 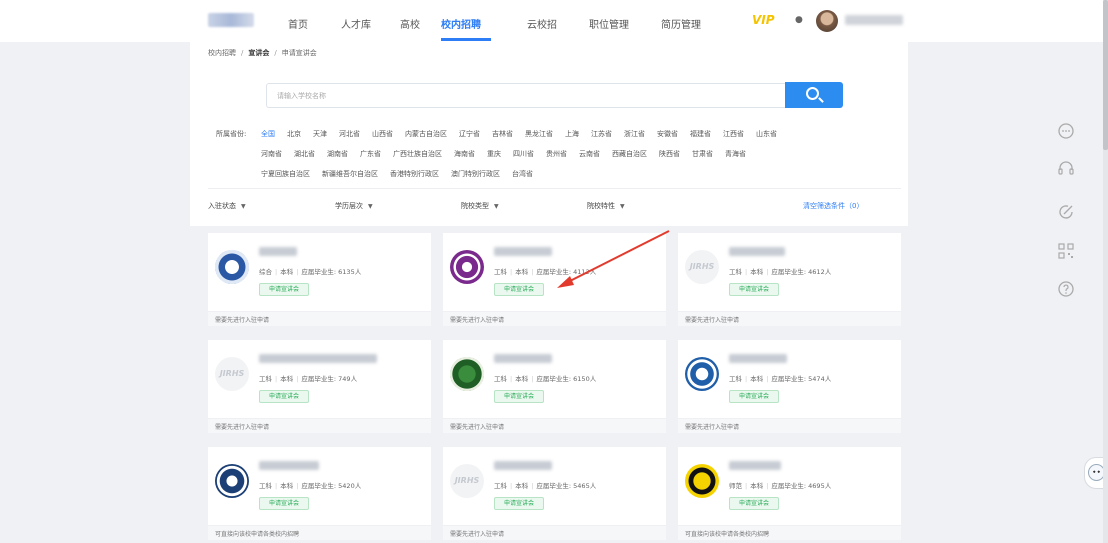 What do you see at coordinates (1066, 290) in the screenshot?
I see `help-icon` at bounding box center [1066, 290].